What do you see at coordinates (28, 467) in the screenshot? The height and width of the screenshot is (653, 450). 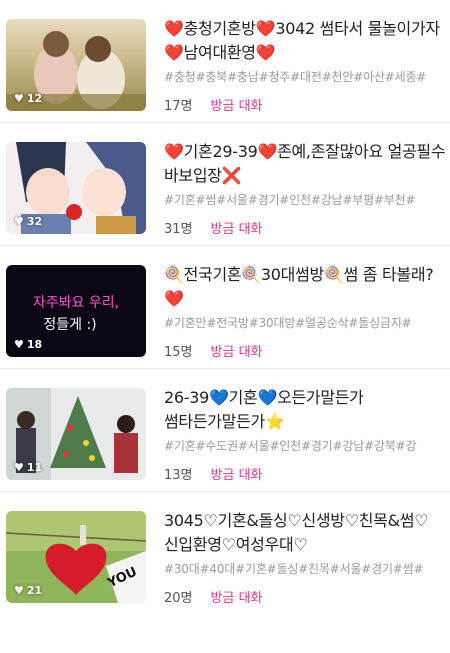 I see `like-count: ♥ 11` at bounding box center [28, 467].